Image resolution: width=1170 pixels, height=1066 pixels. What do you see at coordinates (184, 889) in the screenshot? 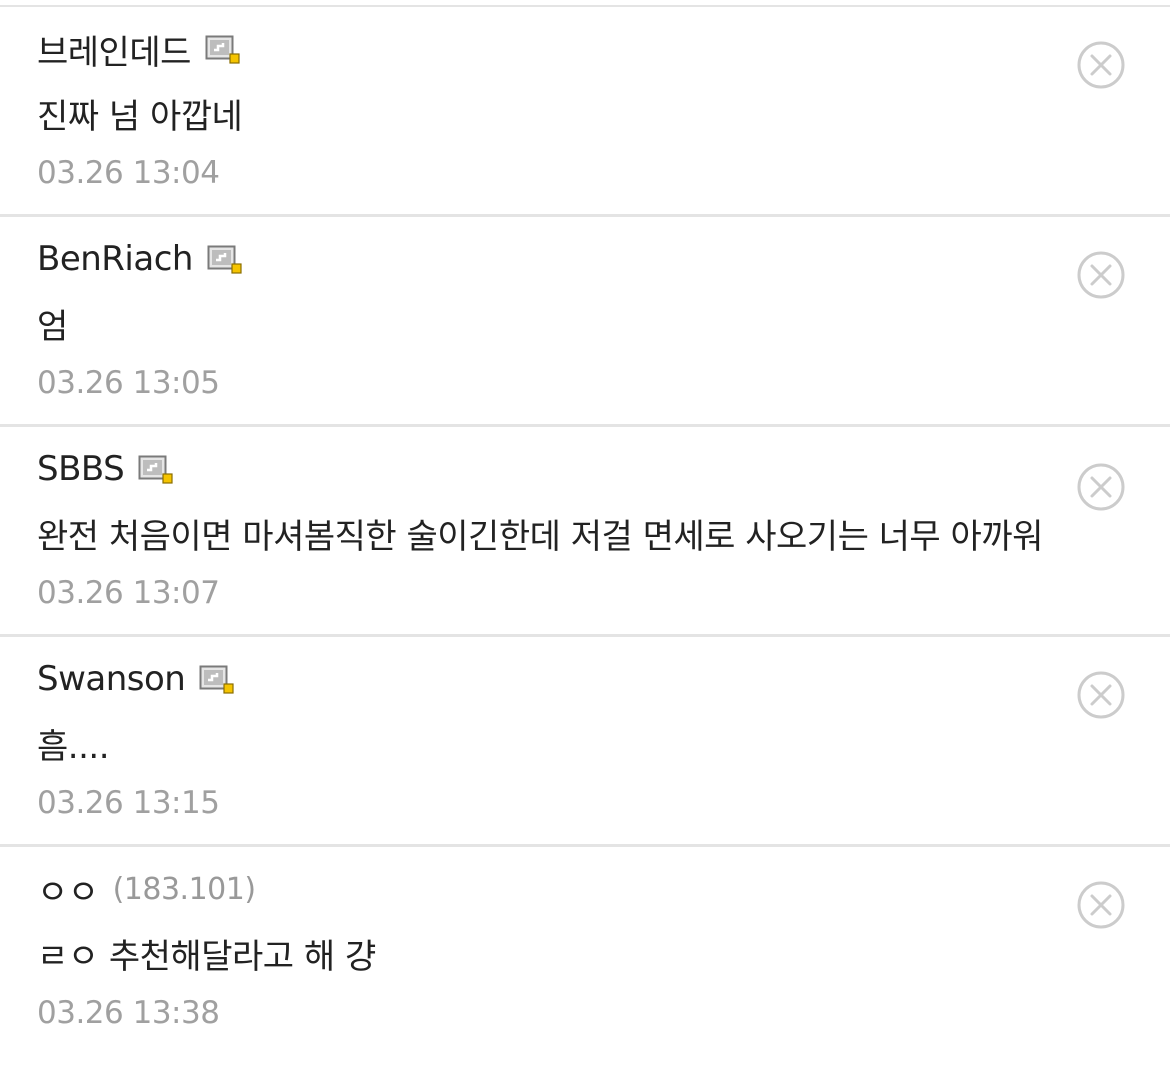
I see `comment-ip: (183.101)` at bounding box center [184, 889].